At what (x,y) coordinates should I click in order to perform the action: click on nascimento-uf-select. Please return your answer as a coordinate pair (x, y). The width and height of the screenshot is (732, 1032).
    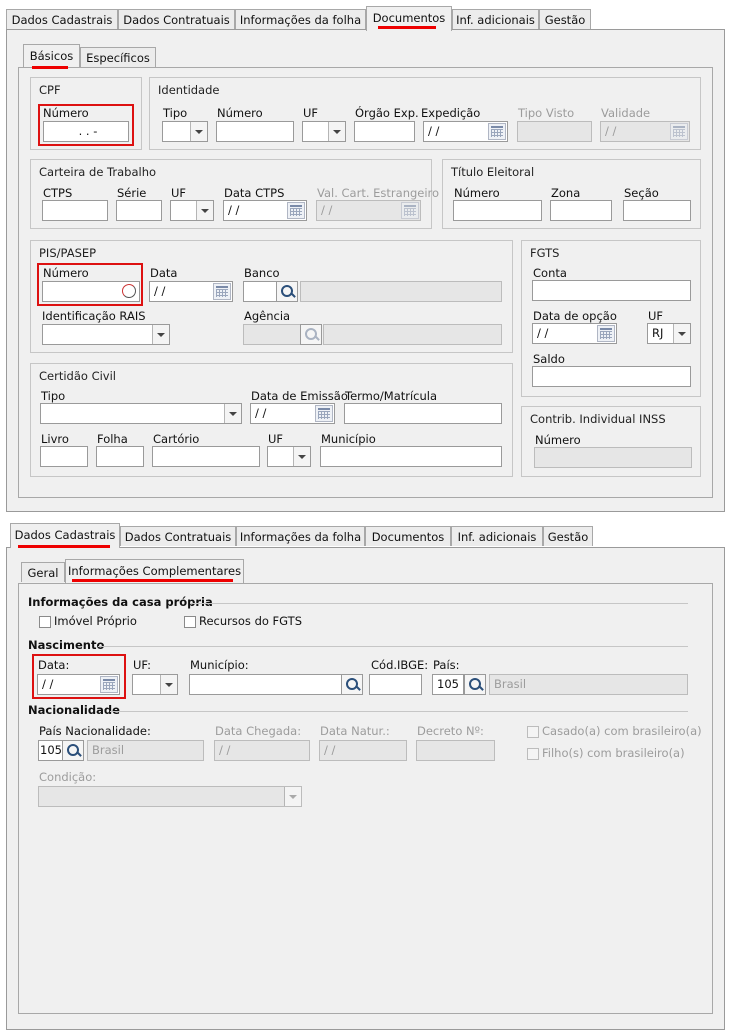
    Looking at the image, I should click on (155, 684).